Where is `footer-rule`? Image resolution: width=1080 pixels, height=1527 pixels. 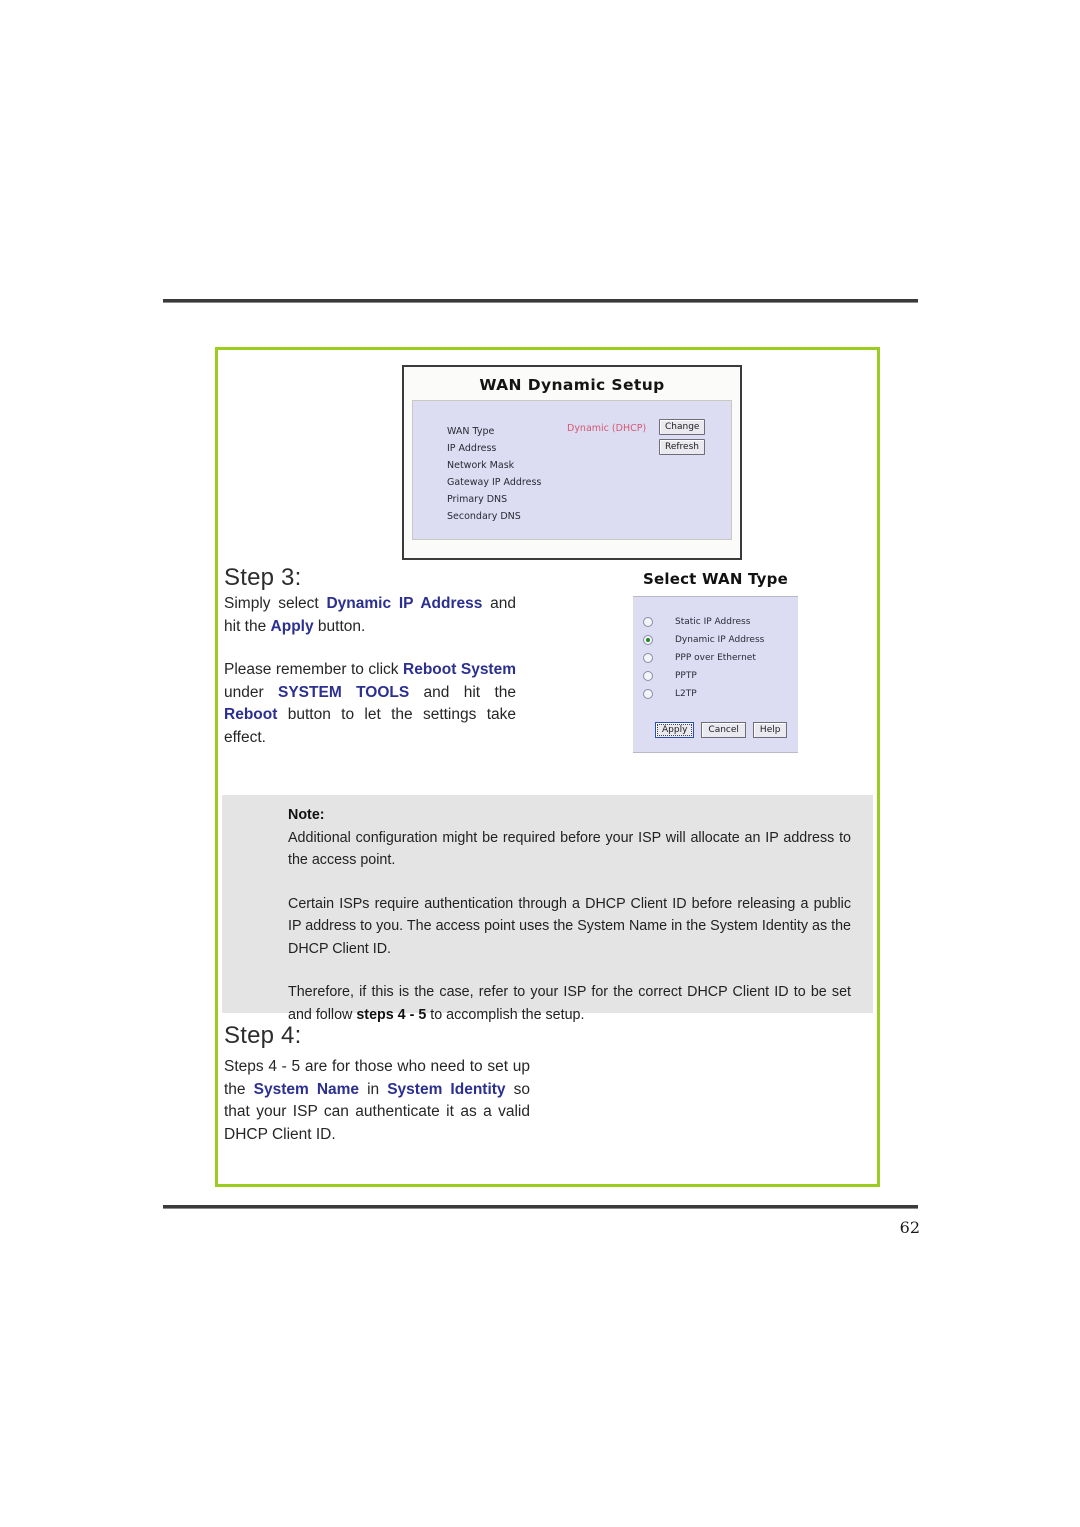 footer-rule is located at coordinates (540, 1207).